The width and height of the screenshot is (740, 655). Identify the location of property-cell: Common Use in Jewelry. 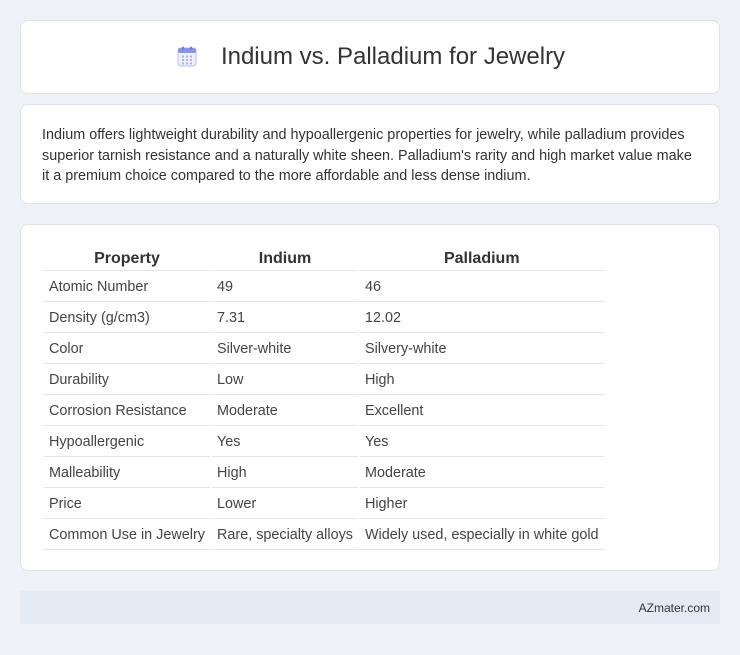
(127, 535).